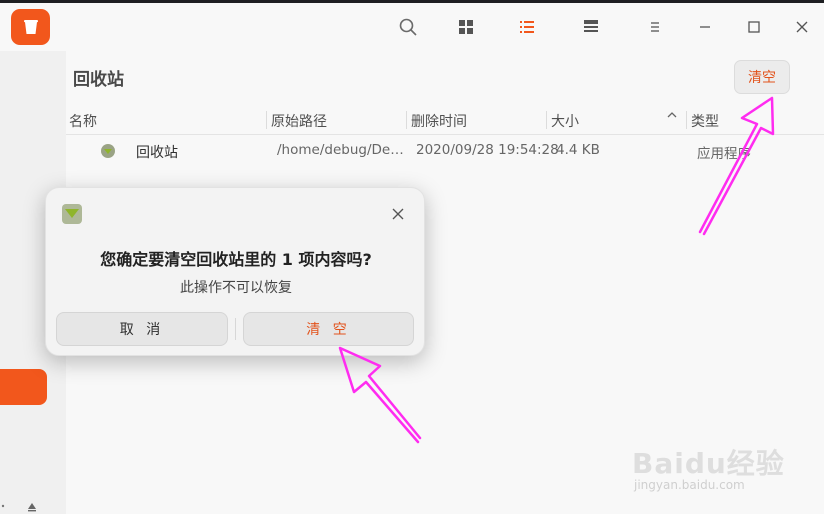 This screenshot has height=514, width=824. What do you see at coordinates (98, 80) in the screenshot?
I see `page-title: 回收站` at bounding box center [98, 80].